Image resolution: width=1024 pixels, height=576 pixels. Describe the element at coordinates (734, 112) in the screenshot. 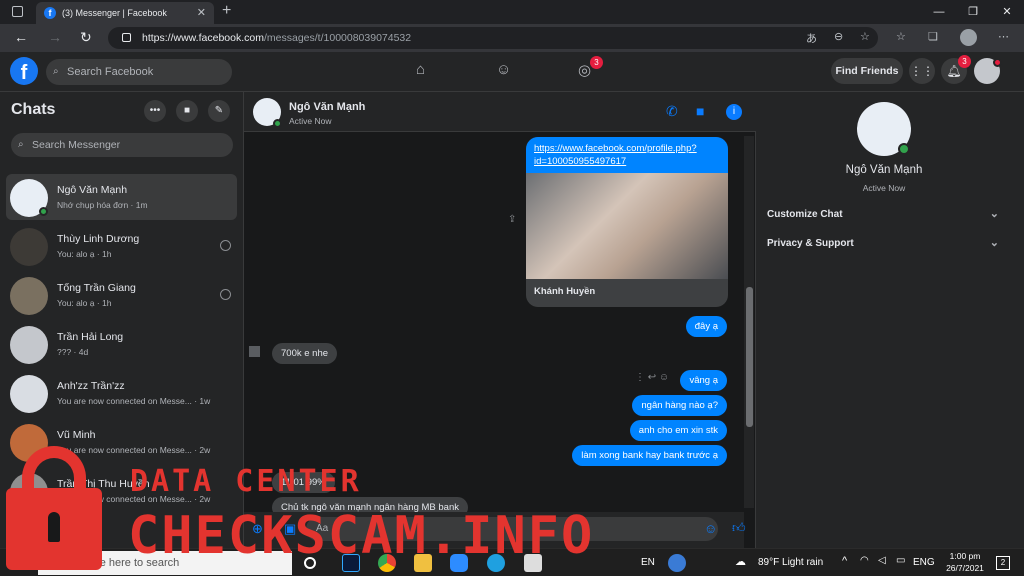

I see `info-icon: i` at that location.